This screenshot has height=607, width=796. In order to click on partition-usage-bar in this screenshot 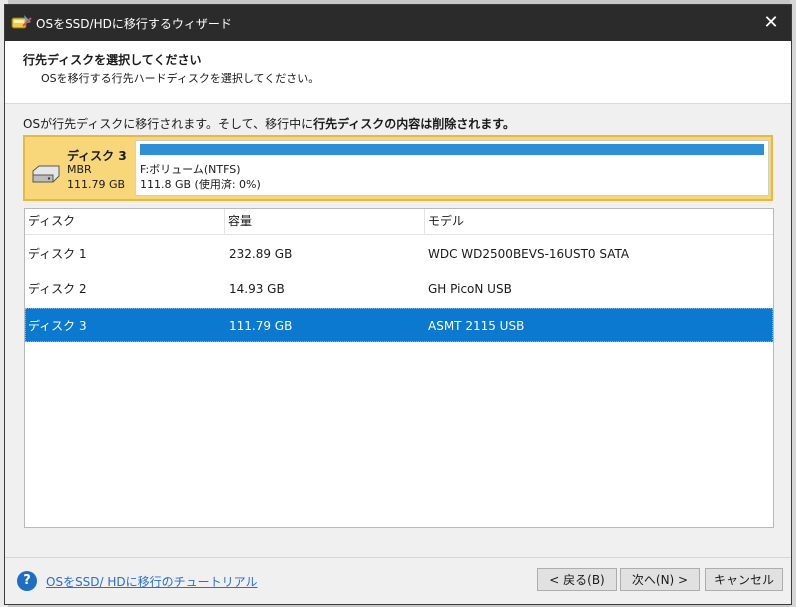, I will do `click(452, 149)`.